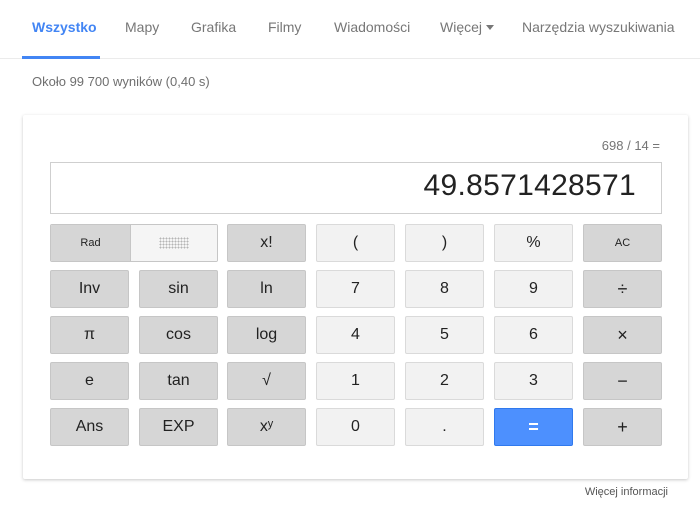 This screenshot has width=700, height=507. What do you see at coordinates (213, 27) in the screenshot?
I see `tab-images: Grafika` at bounding box center [213, 27].